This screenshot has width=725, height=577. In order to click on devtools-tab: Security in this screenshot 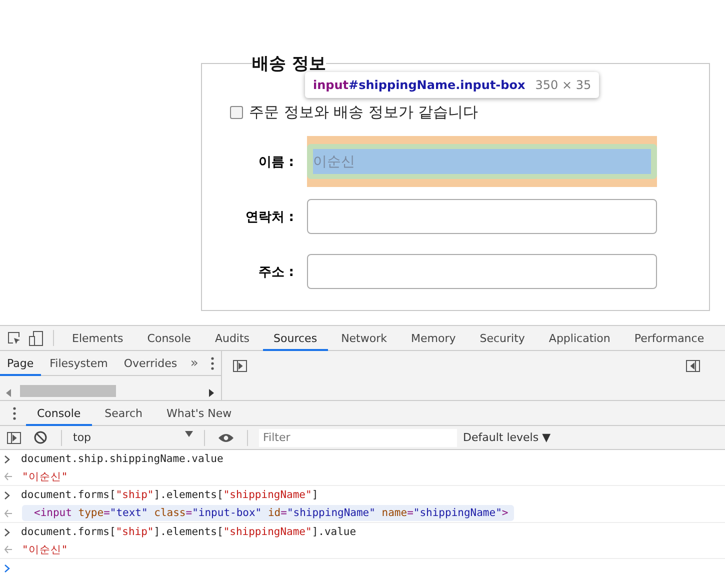, I will do `click(502, 338)`.